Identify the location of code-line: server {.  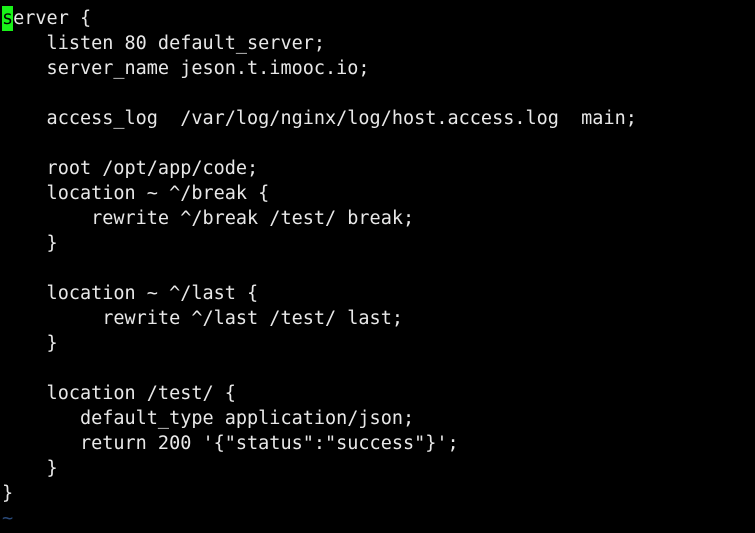
(377, 18).